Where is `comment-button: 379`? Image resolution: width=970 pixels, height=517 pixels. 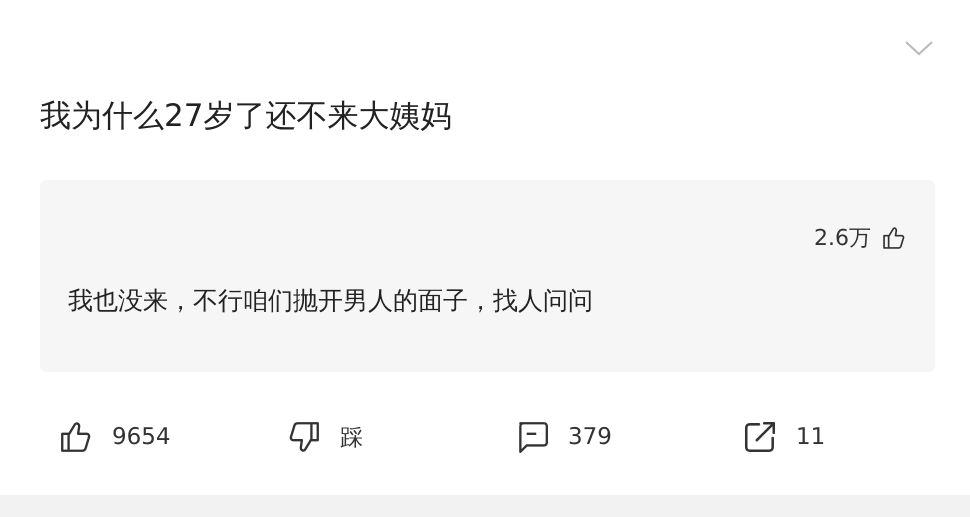
comment-button: 379 is located at coordinates (628, 437).